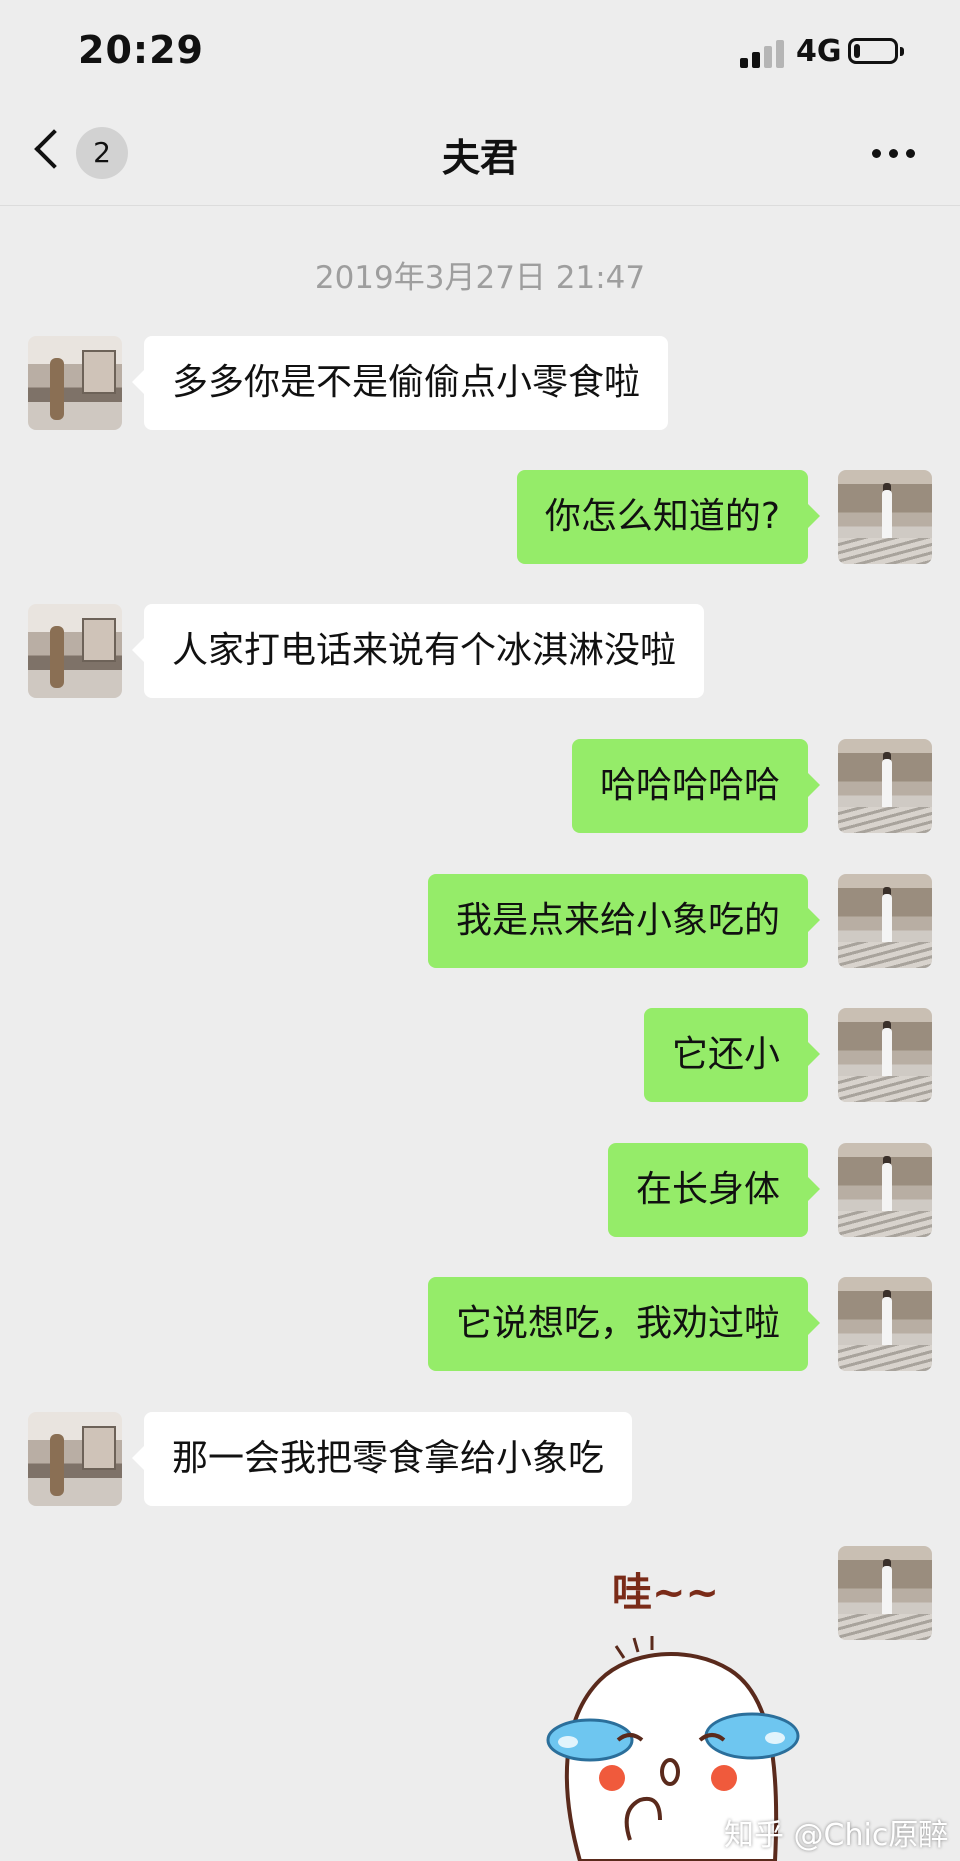 The width and height of the screenshot is (960, 1861). What do you see at coordinates (480, 1058) in the screenshot?
I see `message-row: 它还小` at bounding box center [480, 1058].